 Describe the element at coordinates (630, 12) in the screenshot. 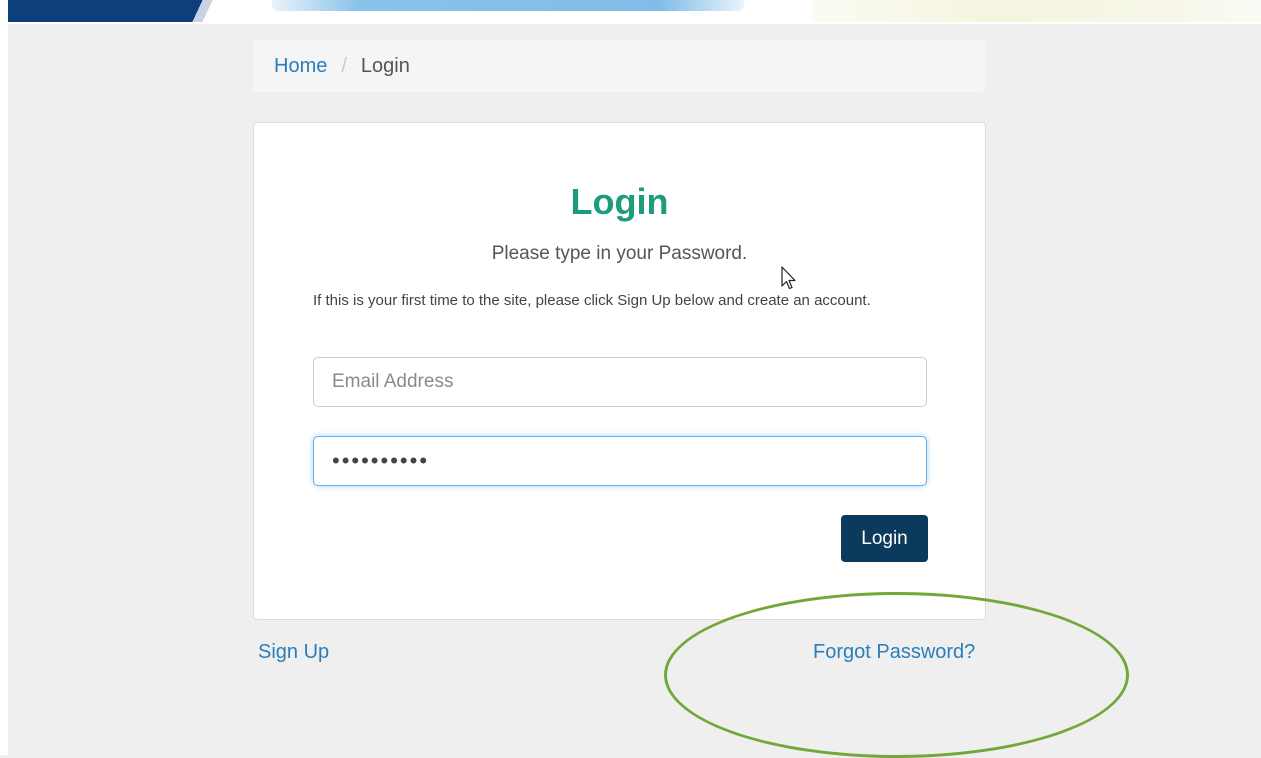

I see `site-header-banner` at that location.